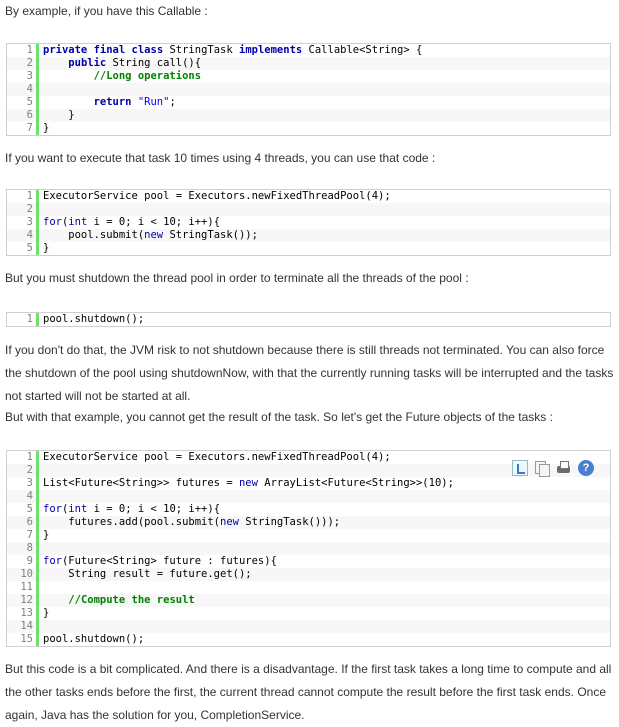  I want to click on line-number: 9, so click(23, 561).